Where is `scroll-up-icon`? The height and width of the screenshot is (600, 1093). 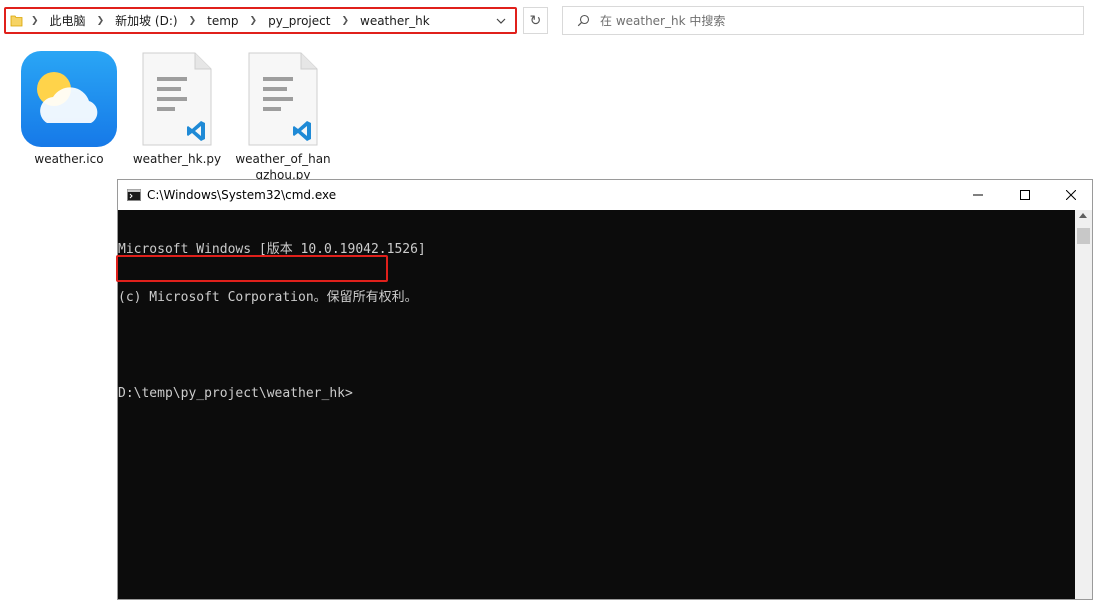
scroll-up-icon is located at coordinates (1083, 215).